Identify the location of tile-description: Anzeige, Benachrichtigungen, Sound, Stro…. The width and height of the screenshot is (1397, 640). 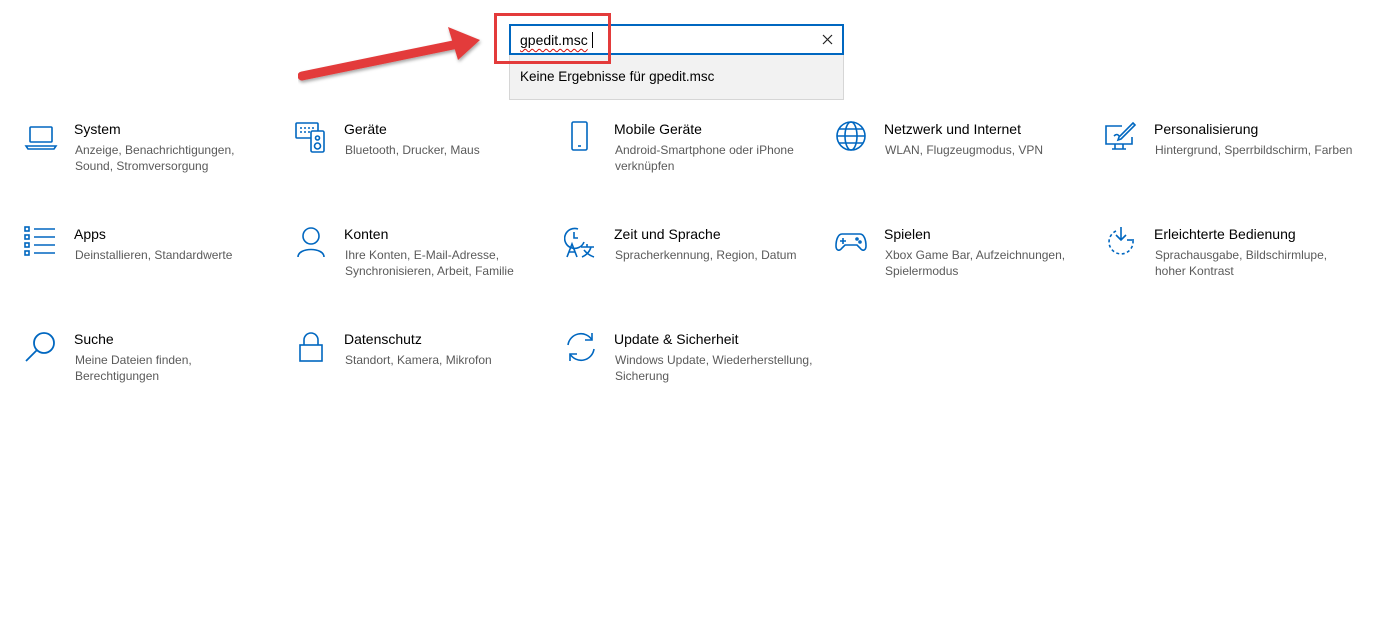
(155, 158).